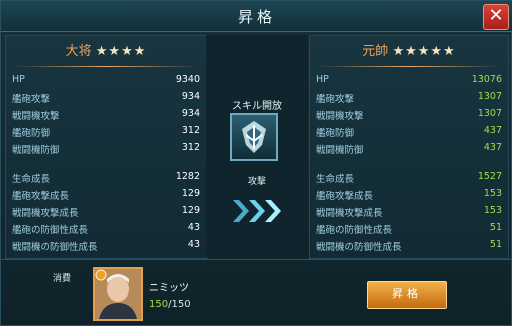  What do you see at coordinates (256, 182) in the screenshot?
I see `skill-name: 攻撃` at bounding box center [256, 182].